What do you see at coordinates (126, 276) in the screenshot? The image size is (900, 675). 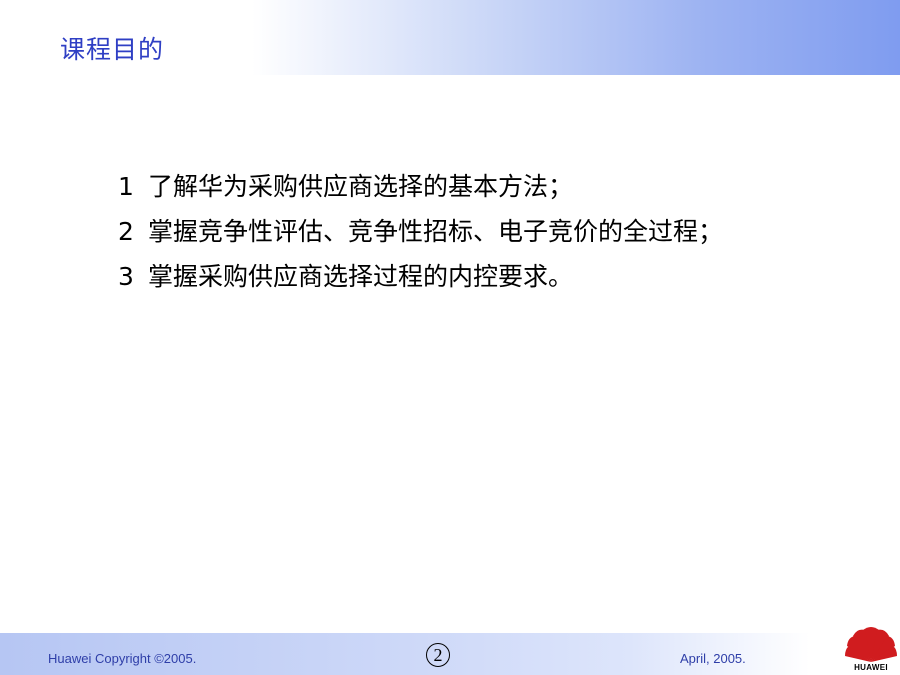 I see `objective-number: 3` at bounding box center [126, 276].